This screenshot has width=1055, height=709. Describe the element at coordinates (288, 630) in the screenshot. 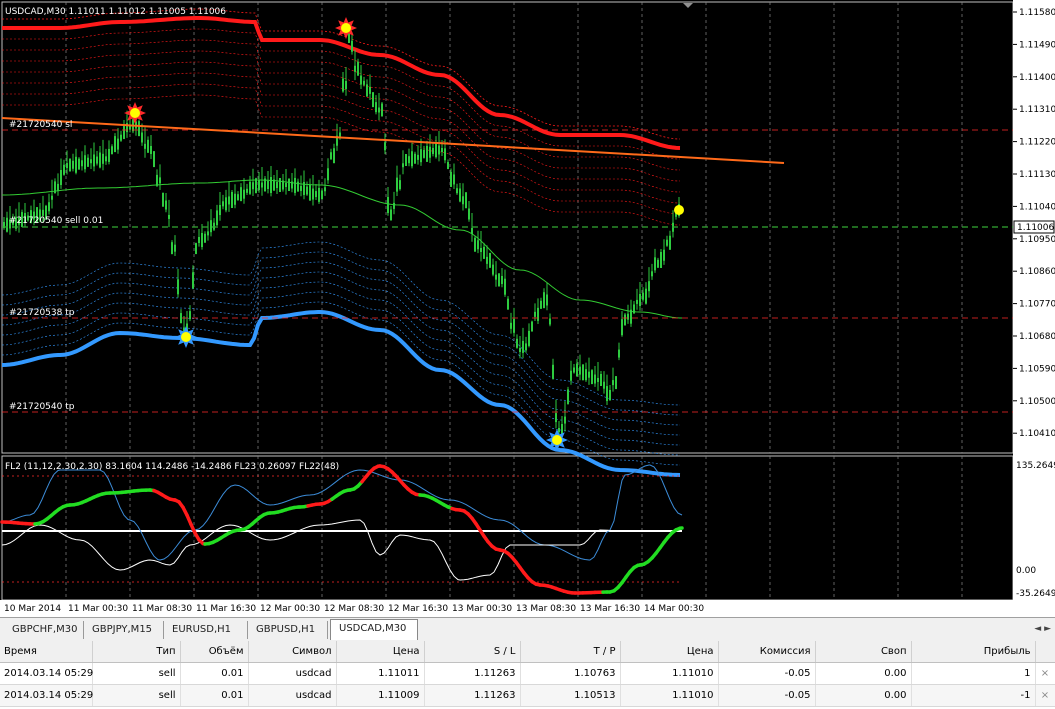

I see `tab-gbpusd-h1: GBPUSD,H1` at that location.